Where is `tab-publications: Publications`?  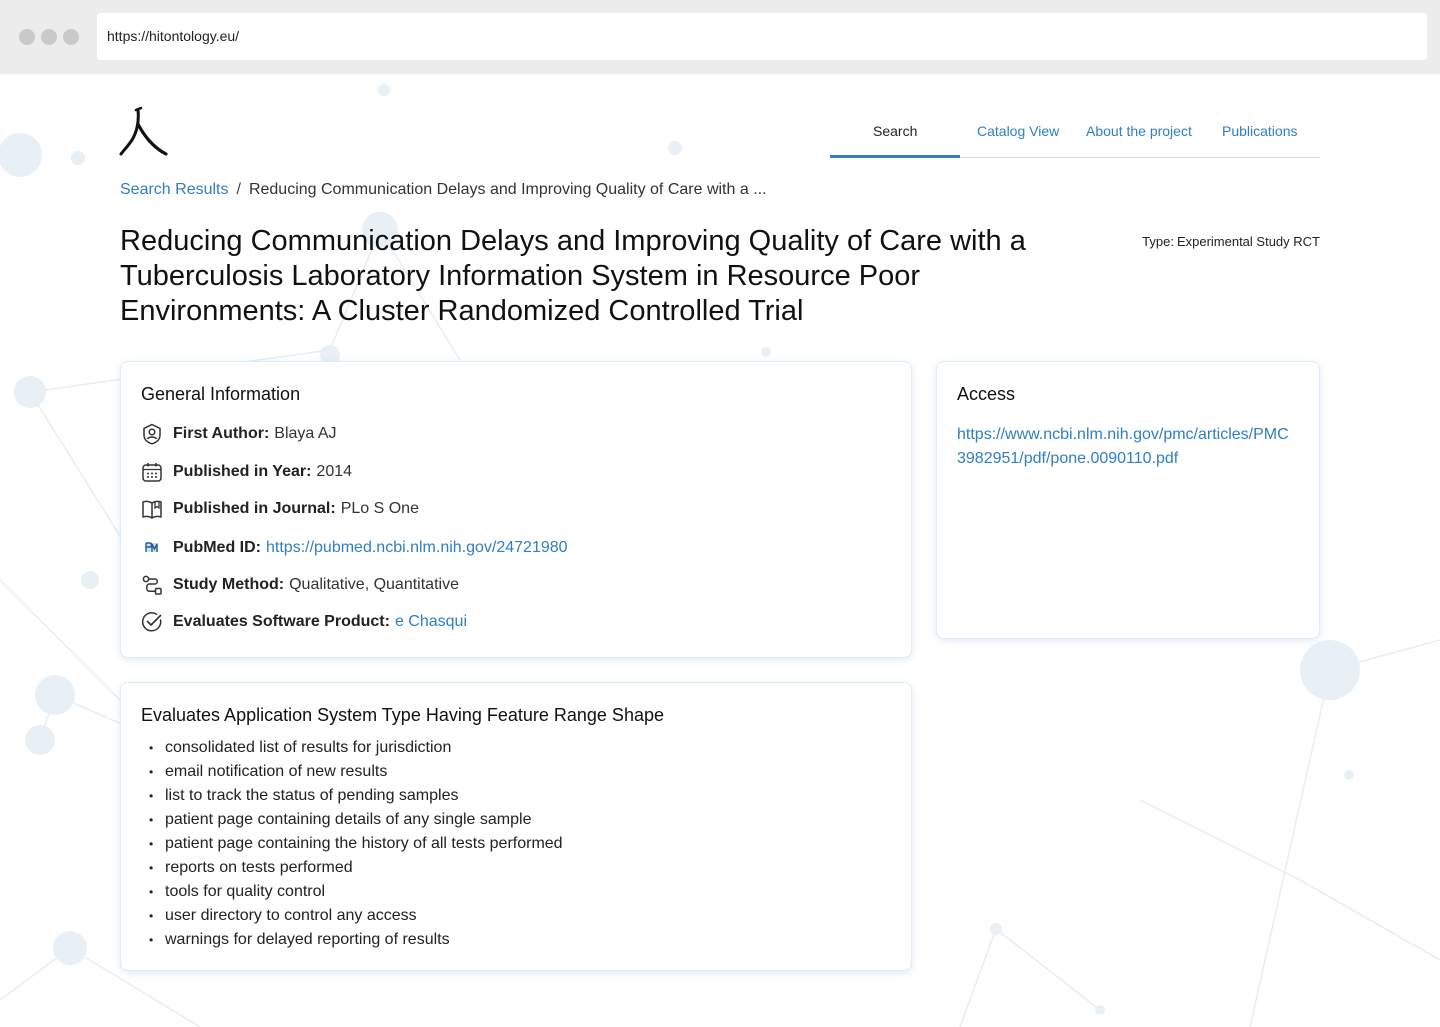 tab-publications: Publications is located at coordinates (1260, 134).